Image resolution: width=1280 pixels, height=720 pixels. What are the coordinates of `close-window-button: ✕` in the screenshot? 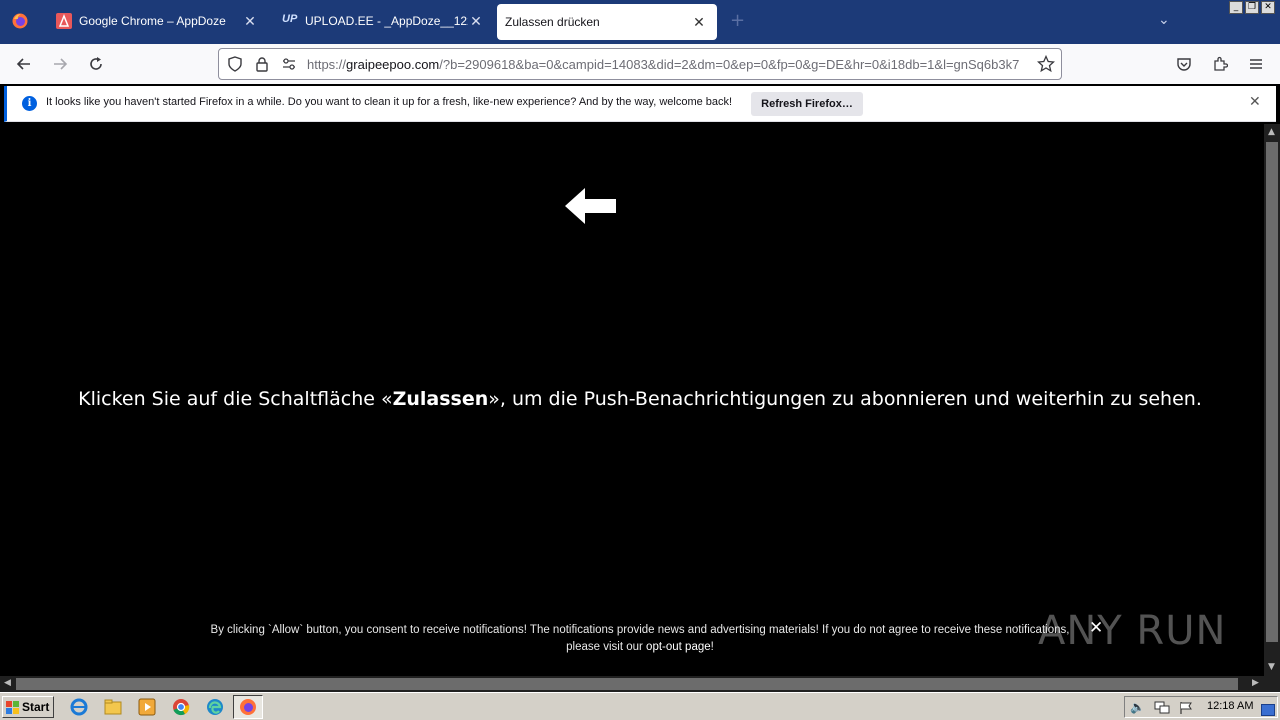 It's located at (1268, 7).